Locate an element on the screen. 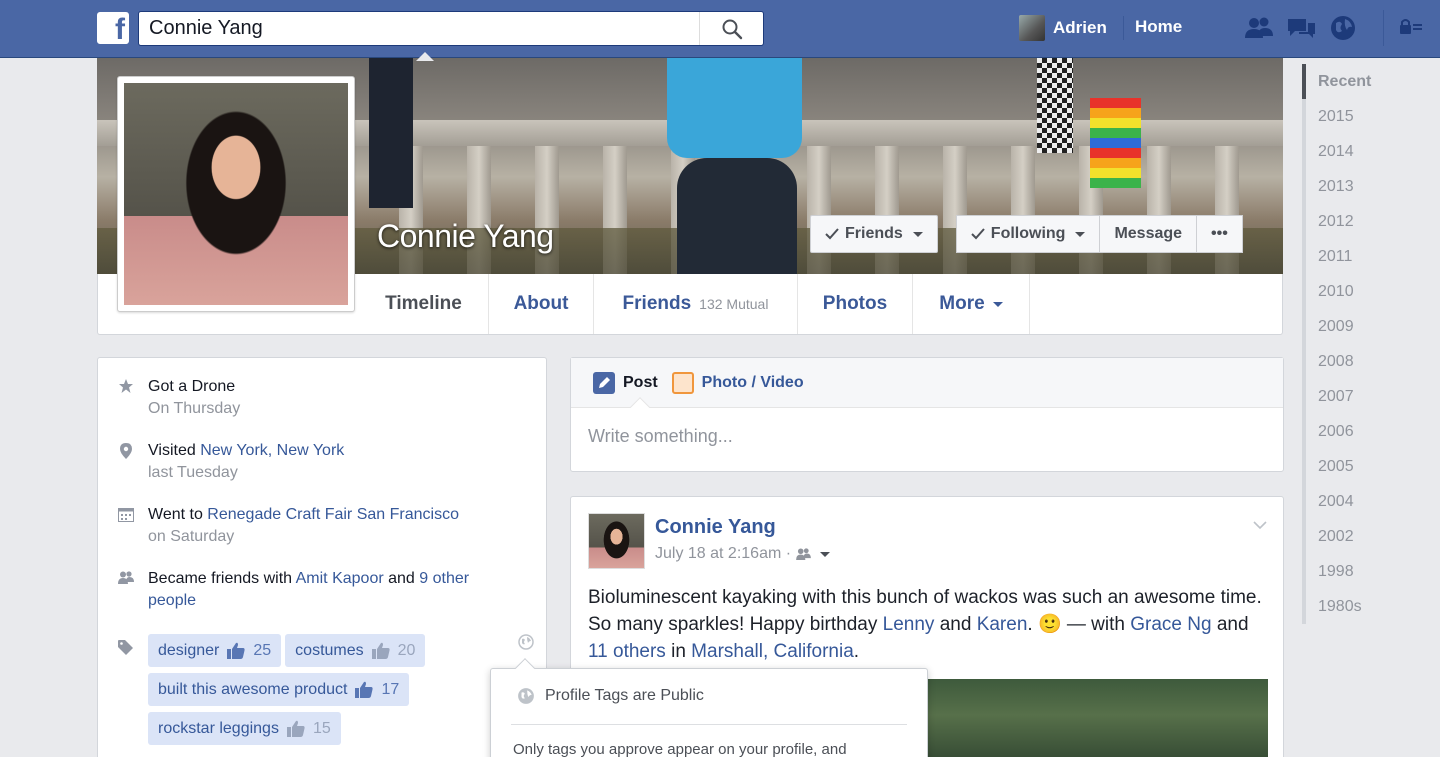 This screenshot has width=1440, height=757. profile-tag: rockstar leggings 15 is located at coordinates (244, 728).